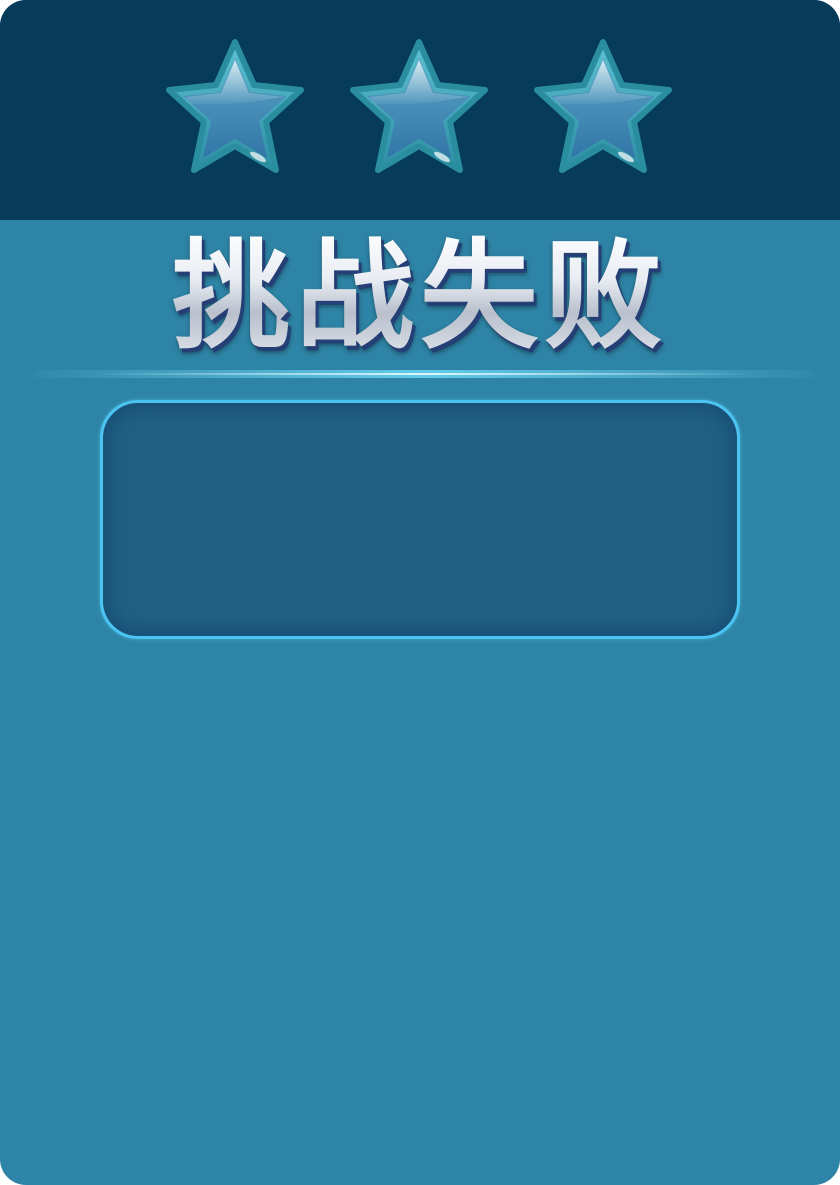 This screenshot has width=840, height=1185. I want to click on title-divider, so click(424, 374).